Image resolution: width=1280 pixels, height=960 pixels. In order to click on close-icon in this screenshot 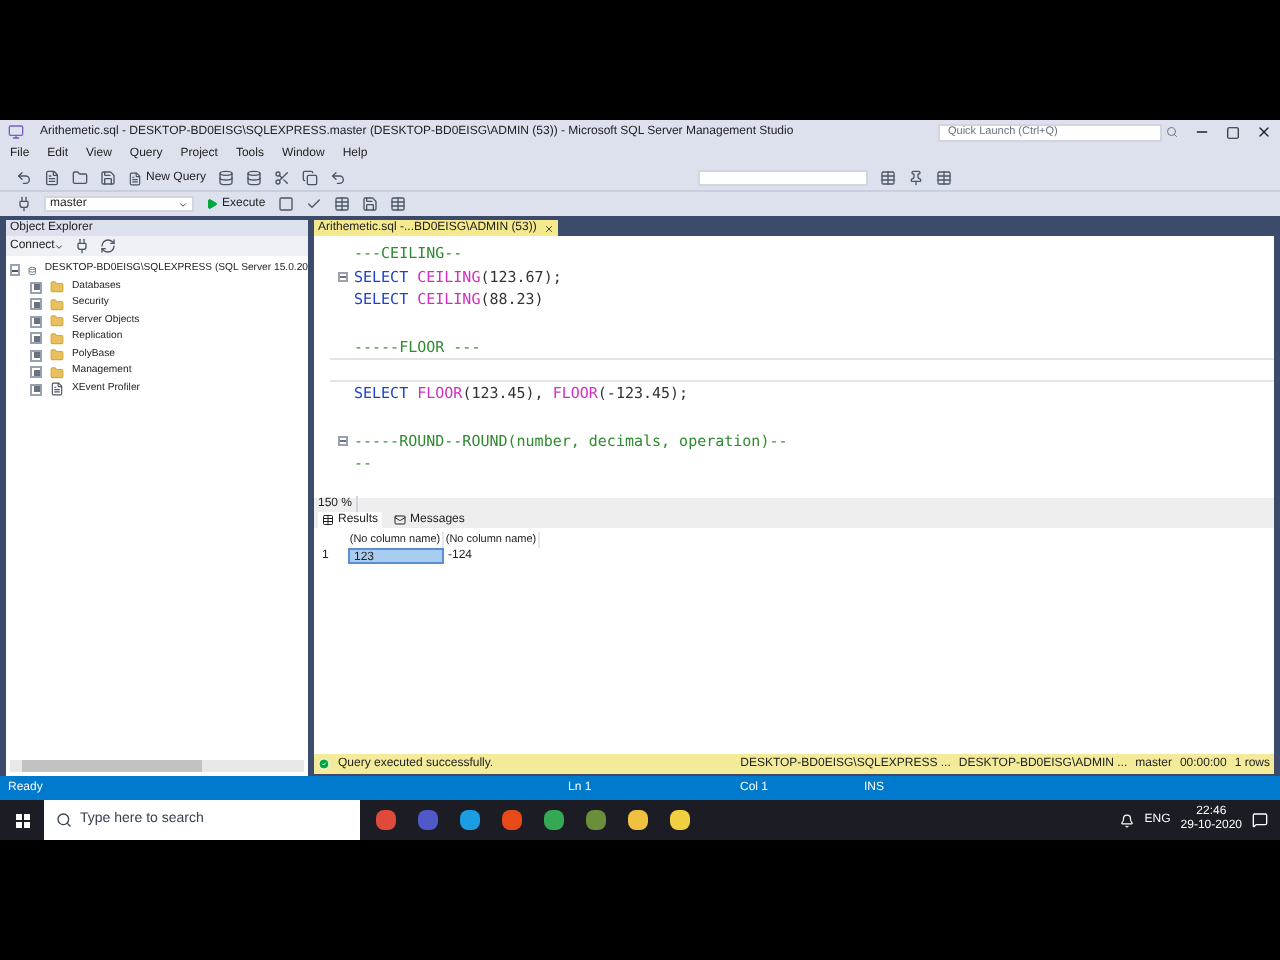, I will do `click(1264, 132)`.